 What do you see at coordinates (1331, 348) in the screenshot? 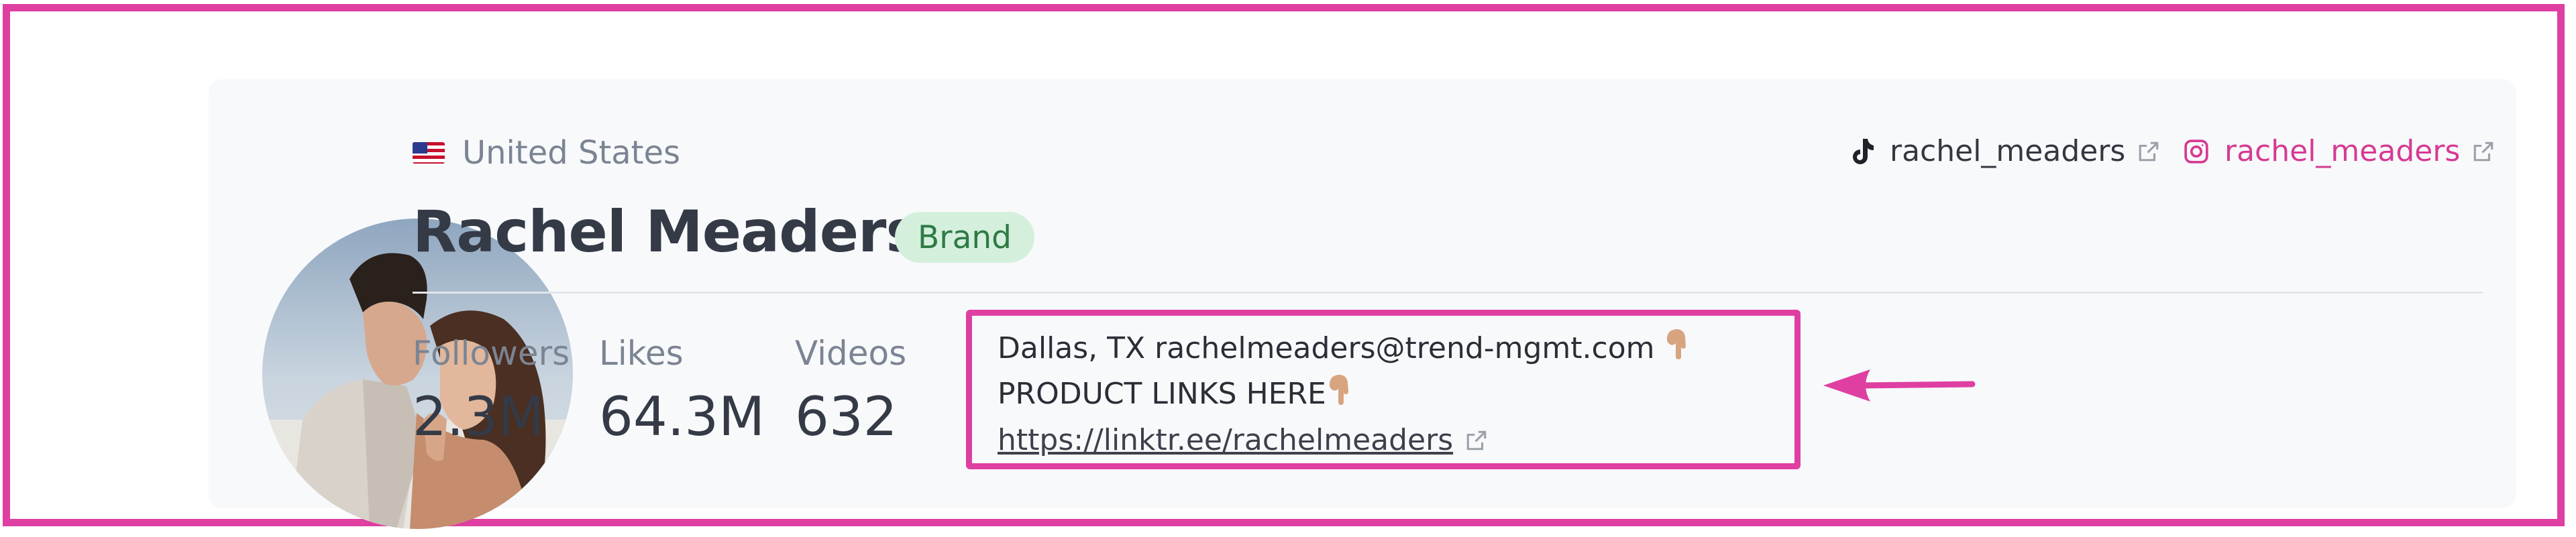
I see `bio-location-email: Dallas, TX rachelmeaders@trend-mgmt.com` at bounding box center [1331, 348].